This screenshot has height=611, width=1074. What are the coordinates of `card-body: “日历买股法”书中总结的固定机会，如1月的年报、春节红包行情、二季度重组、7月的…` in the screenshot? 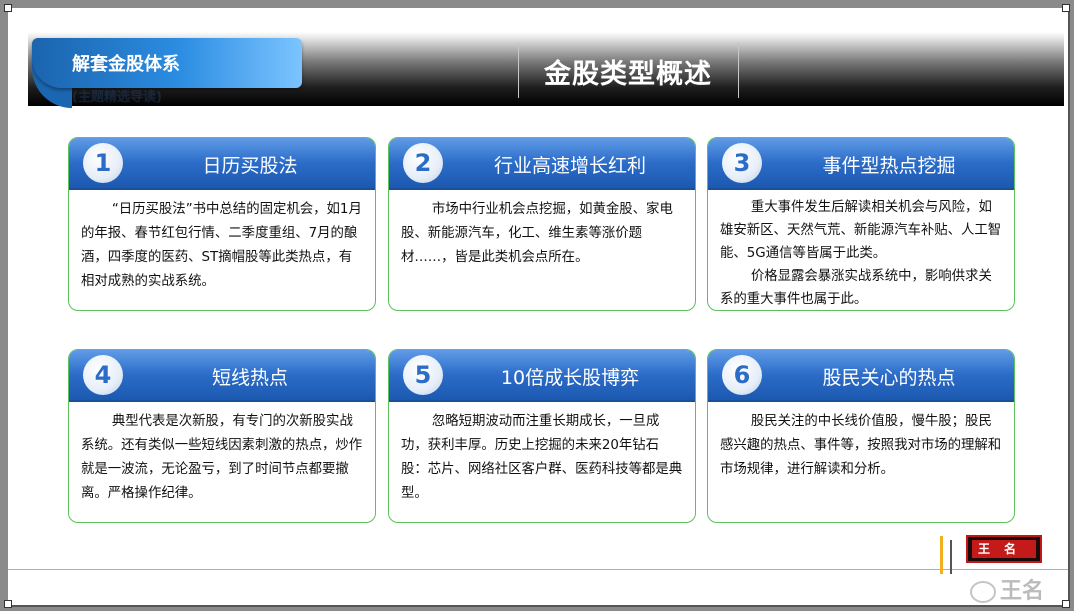 It's located at (223, 246).